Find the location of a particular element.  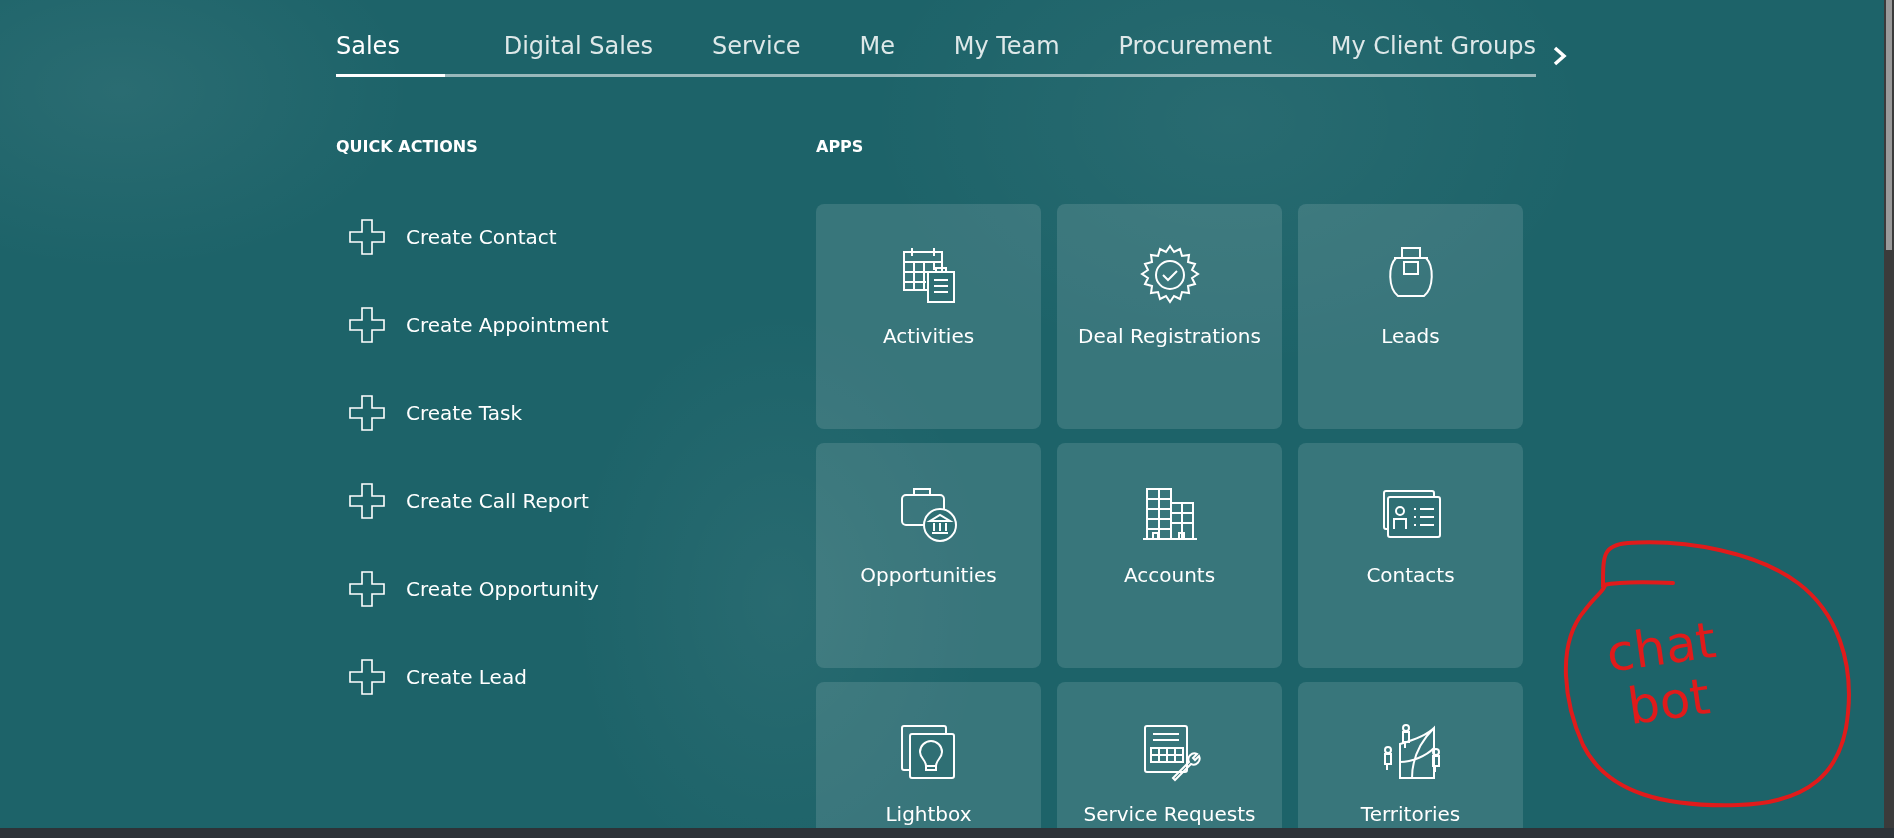

quick-action-link: Create Lead is located at coordinates (582, 677).